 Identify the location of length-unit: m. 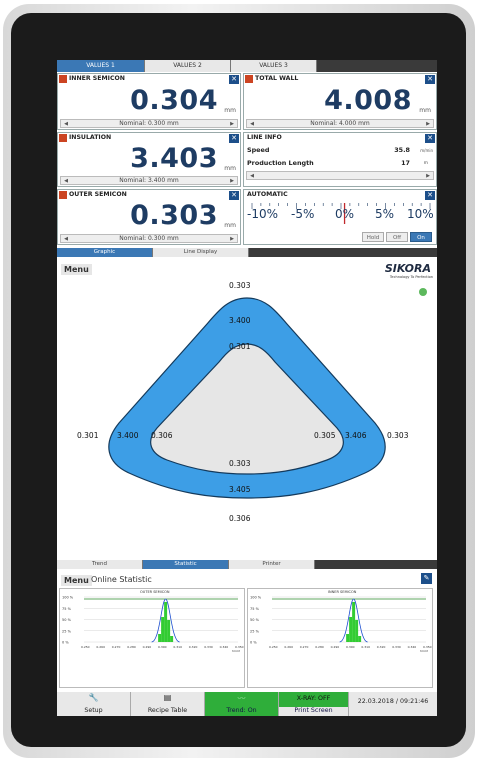
(425, 163).